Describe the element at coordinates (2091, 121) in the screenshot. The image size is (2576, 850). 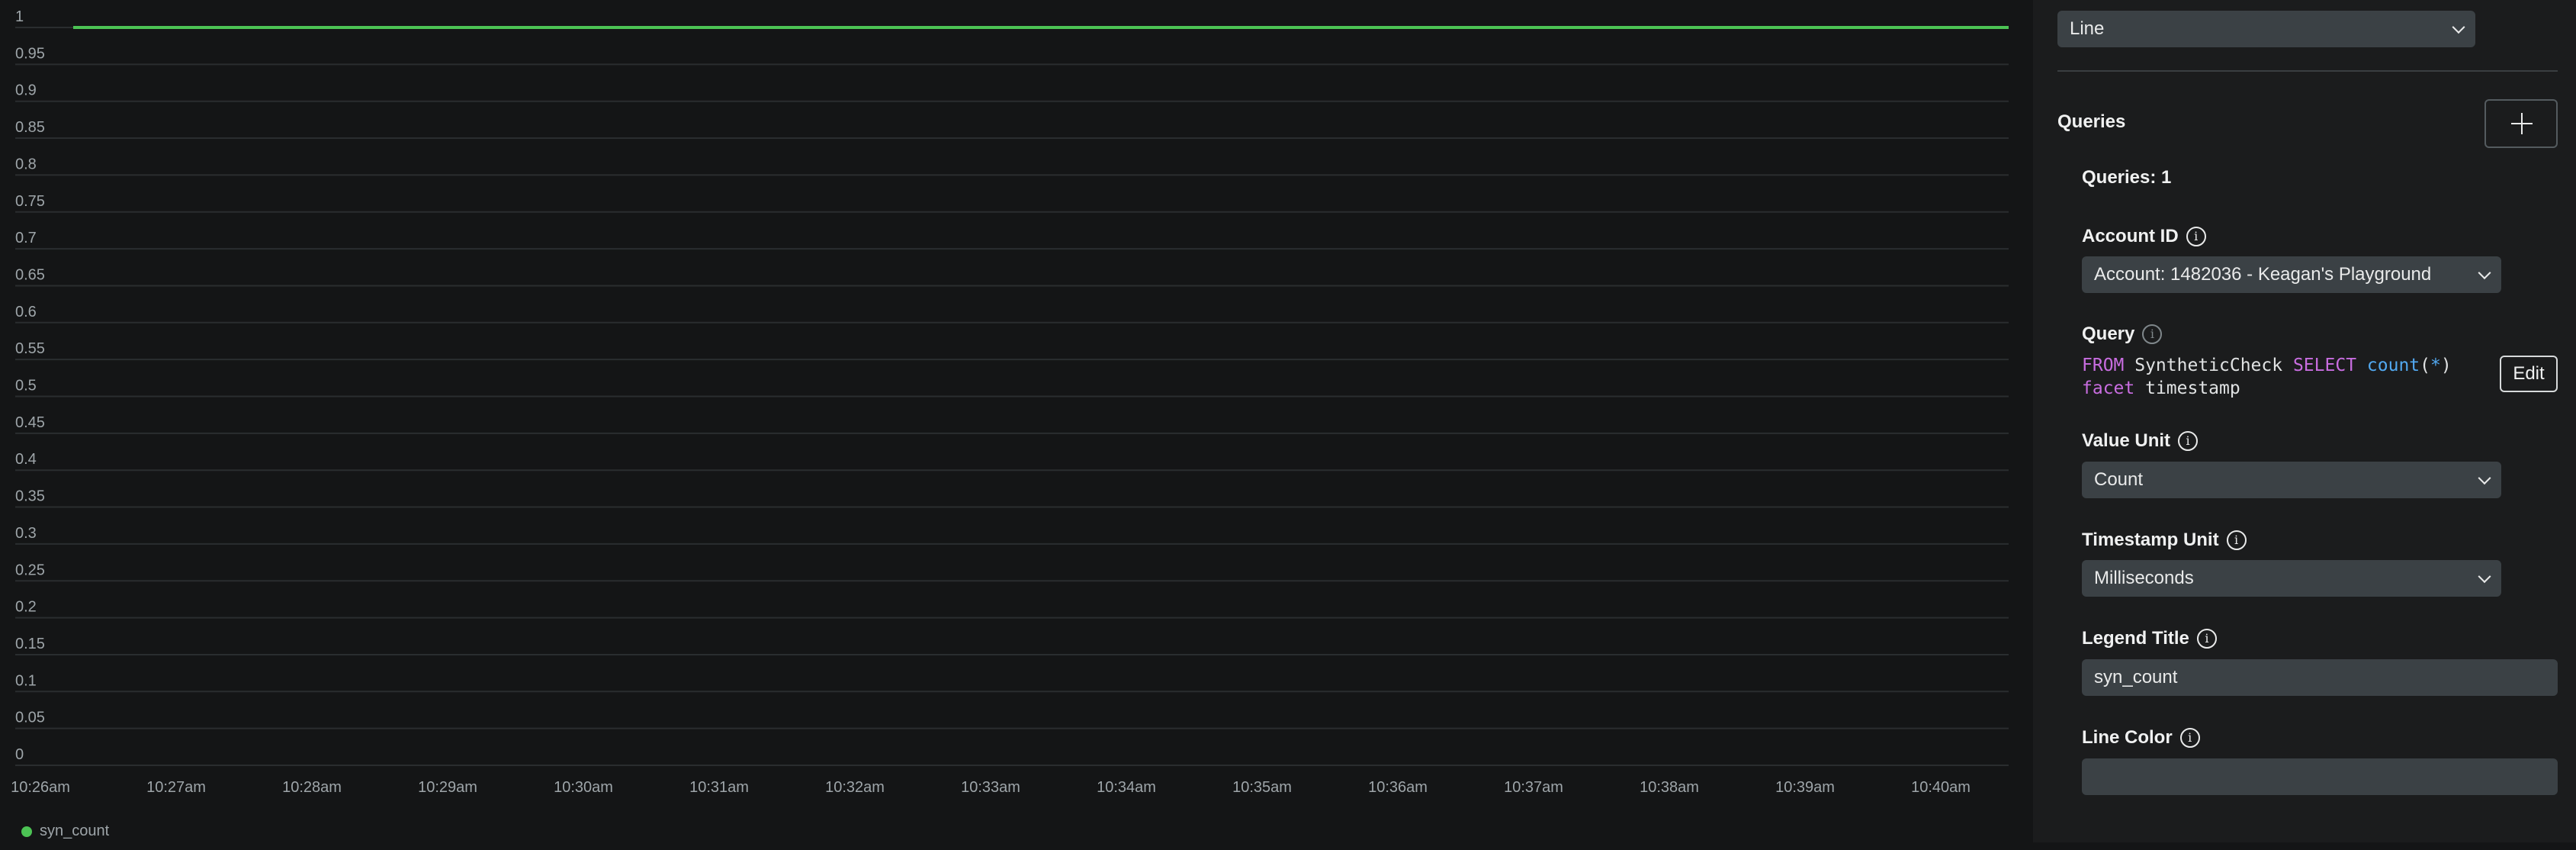
I see `queries-heading: Queries` at that location.